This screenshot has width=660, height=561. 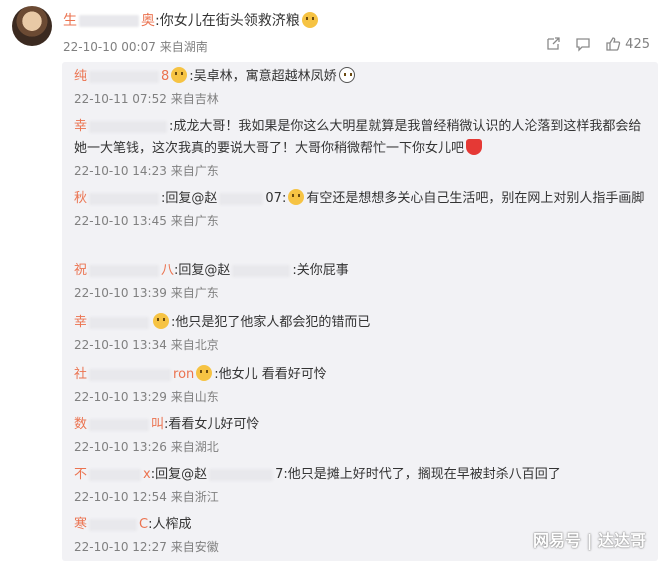 What do you see at coordinates (112, 474) in the screenshot?
I see `username: 不x` at bounding box center [112, 474].